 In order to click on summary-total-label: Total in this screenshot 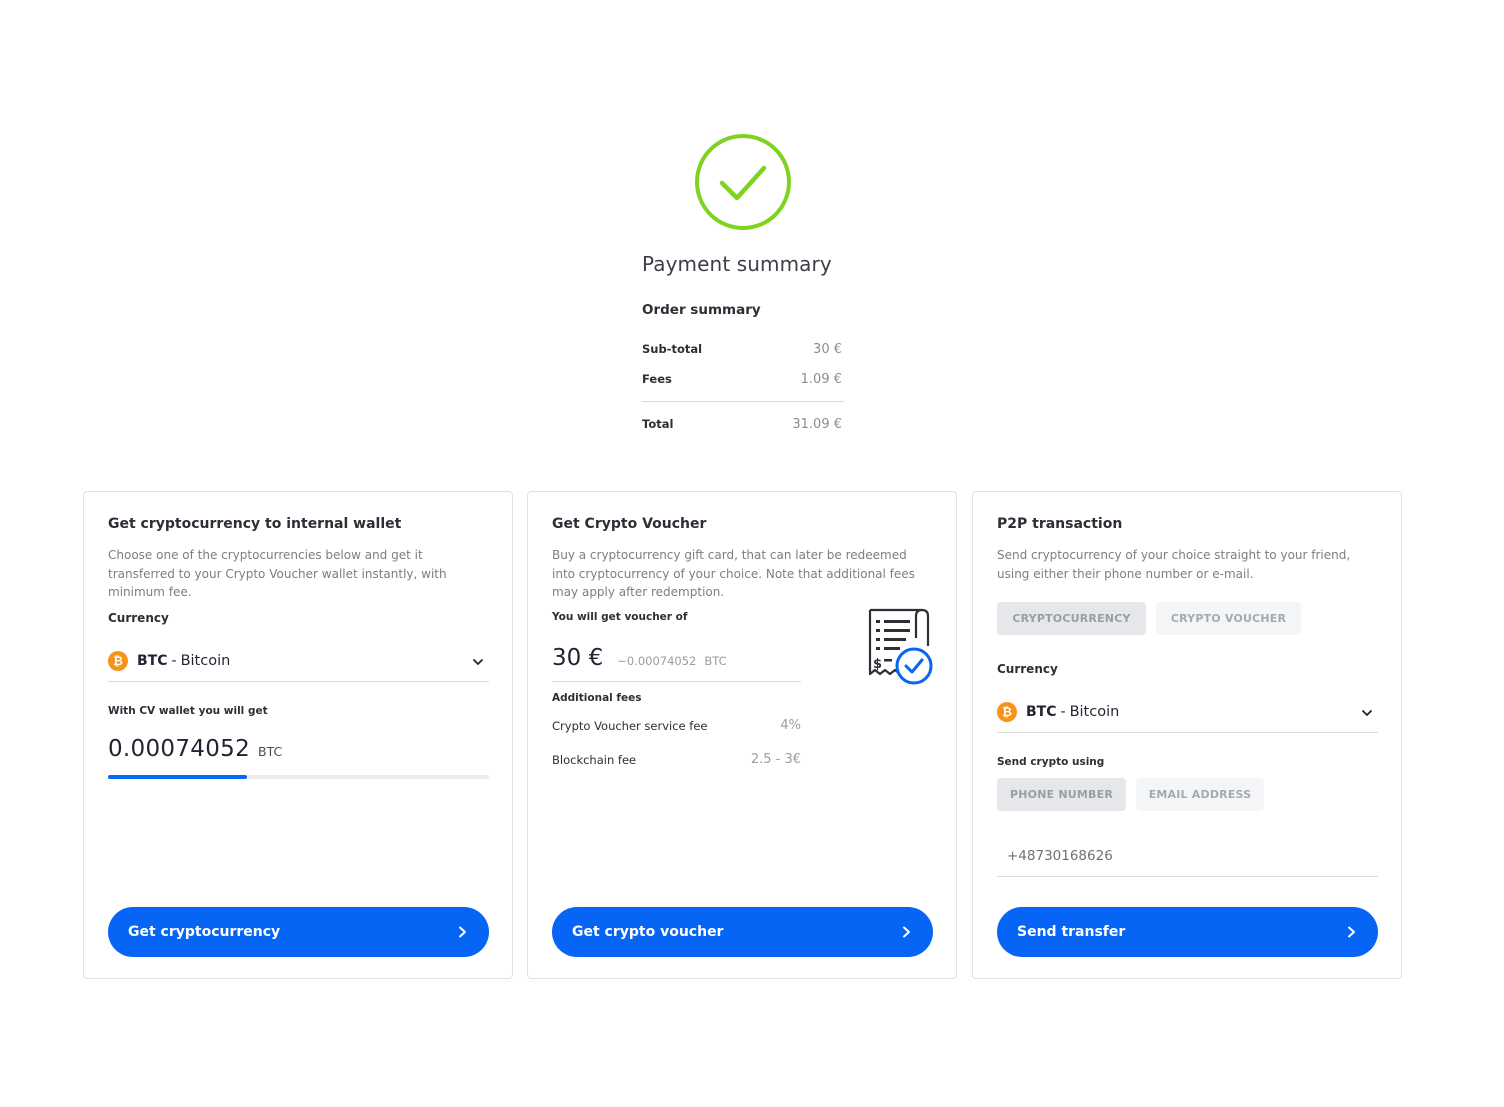, I will do `click(658, 424)`.